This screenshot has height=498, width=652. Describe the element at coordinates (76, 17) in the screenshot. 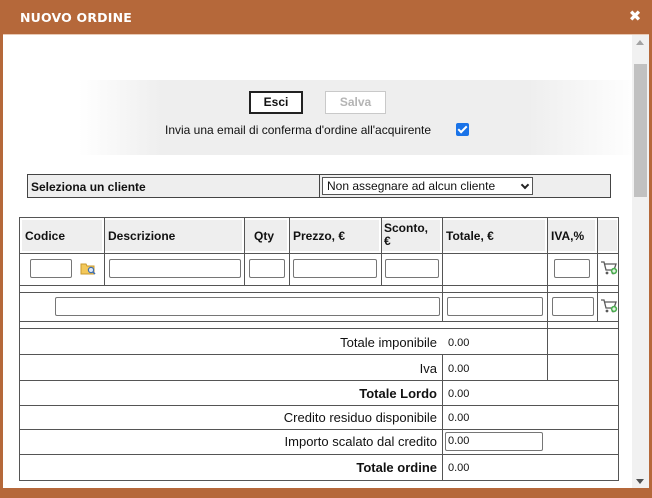

I see `dialog-title: NUOVO ORDINE` at that location.